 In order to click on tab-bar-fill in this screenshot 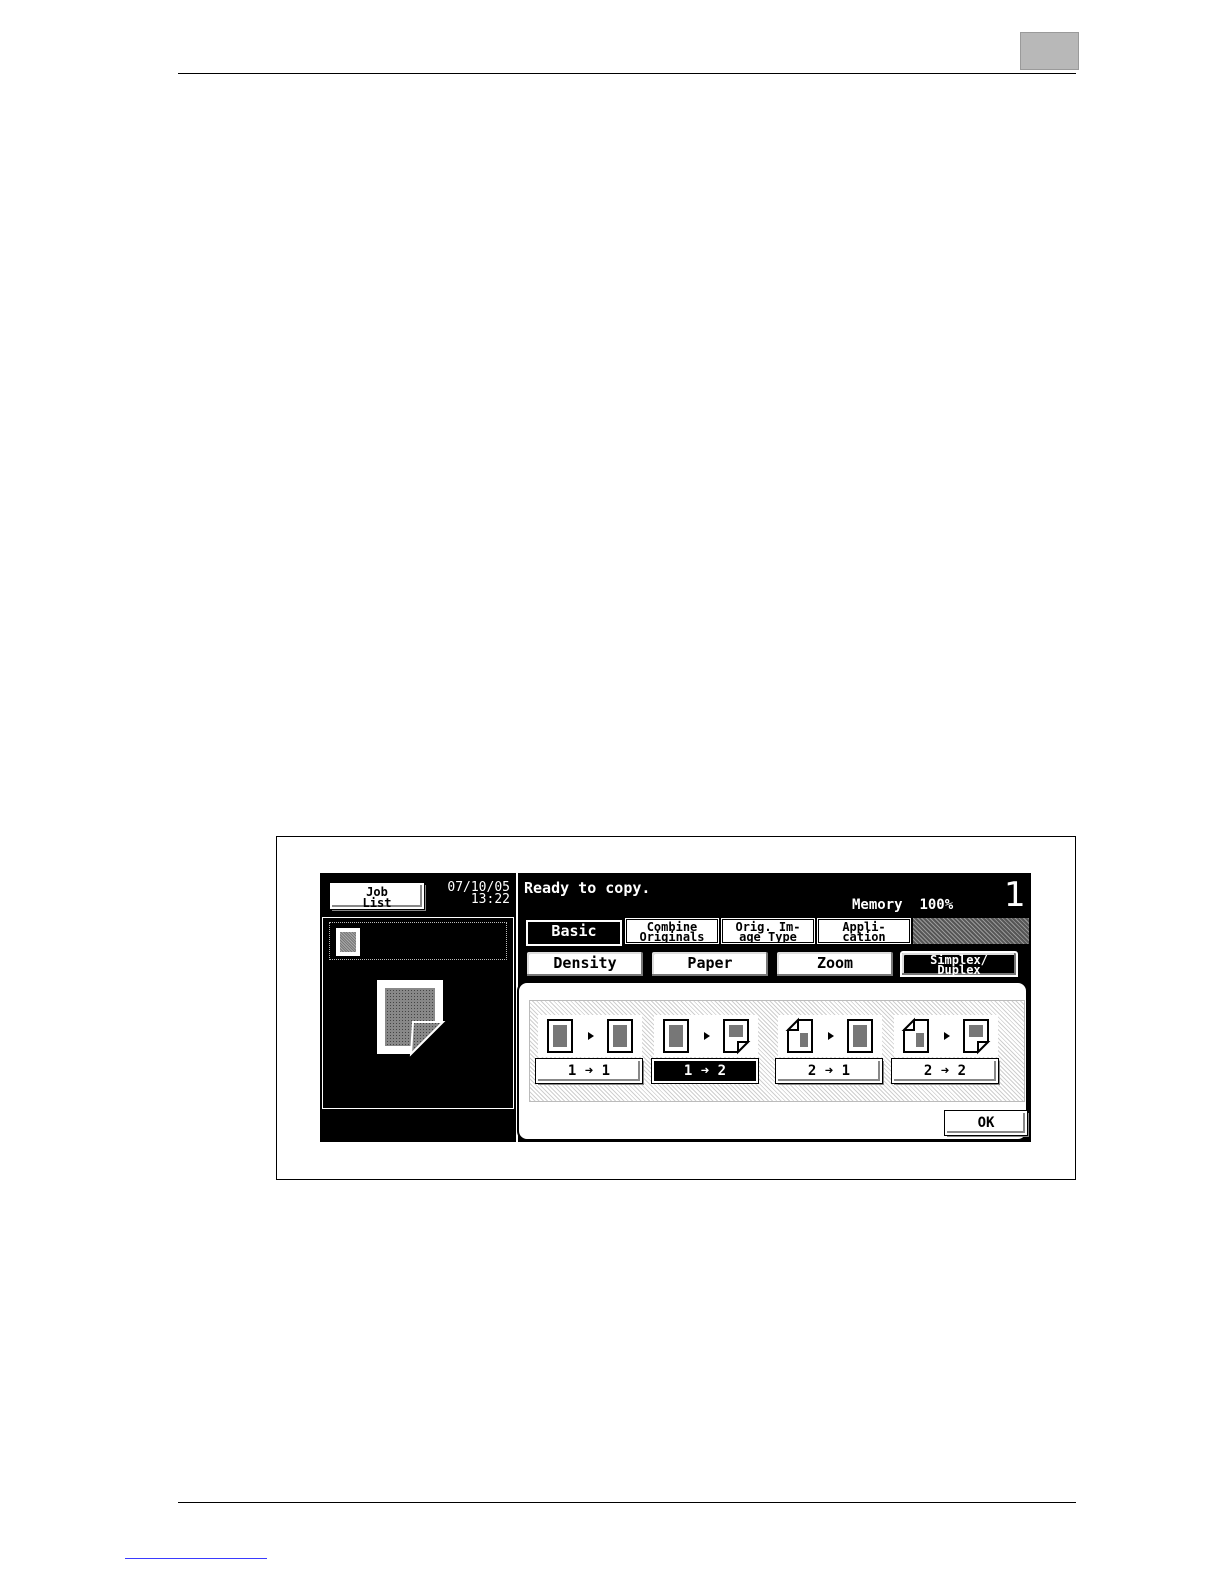, I will do `click(971, 931)`.